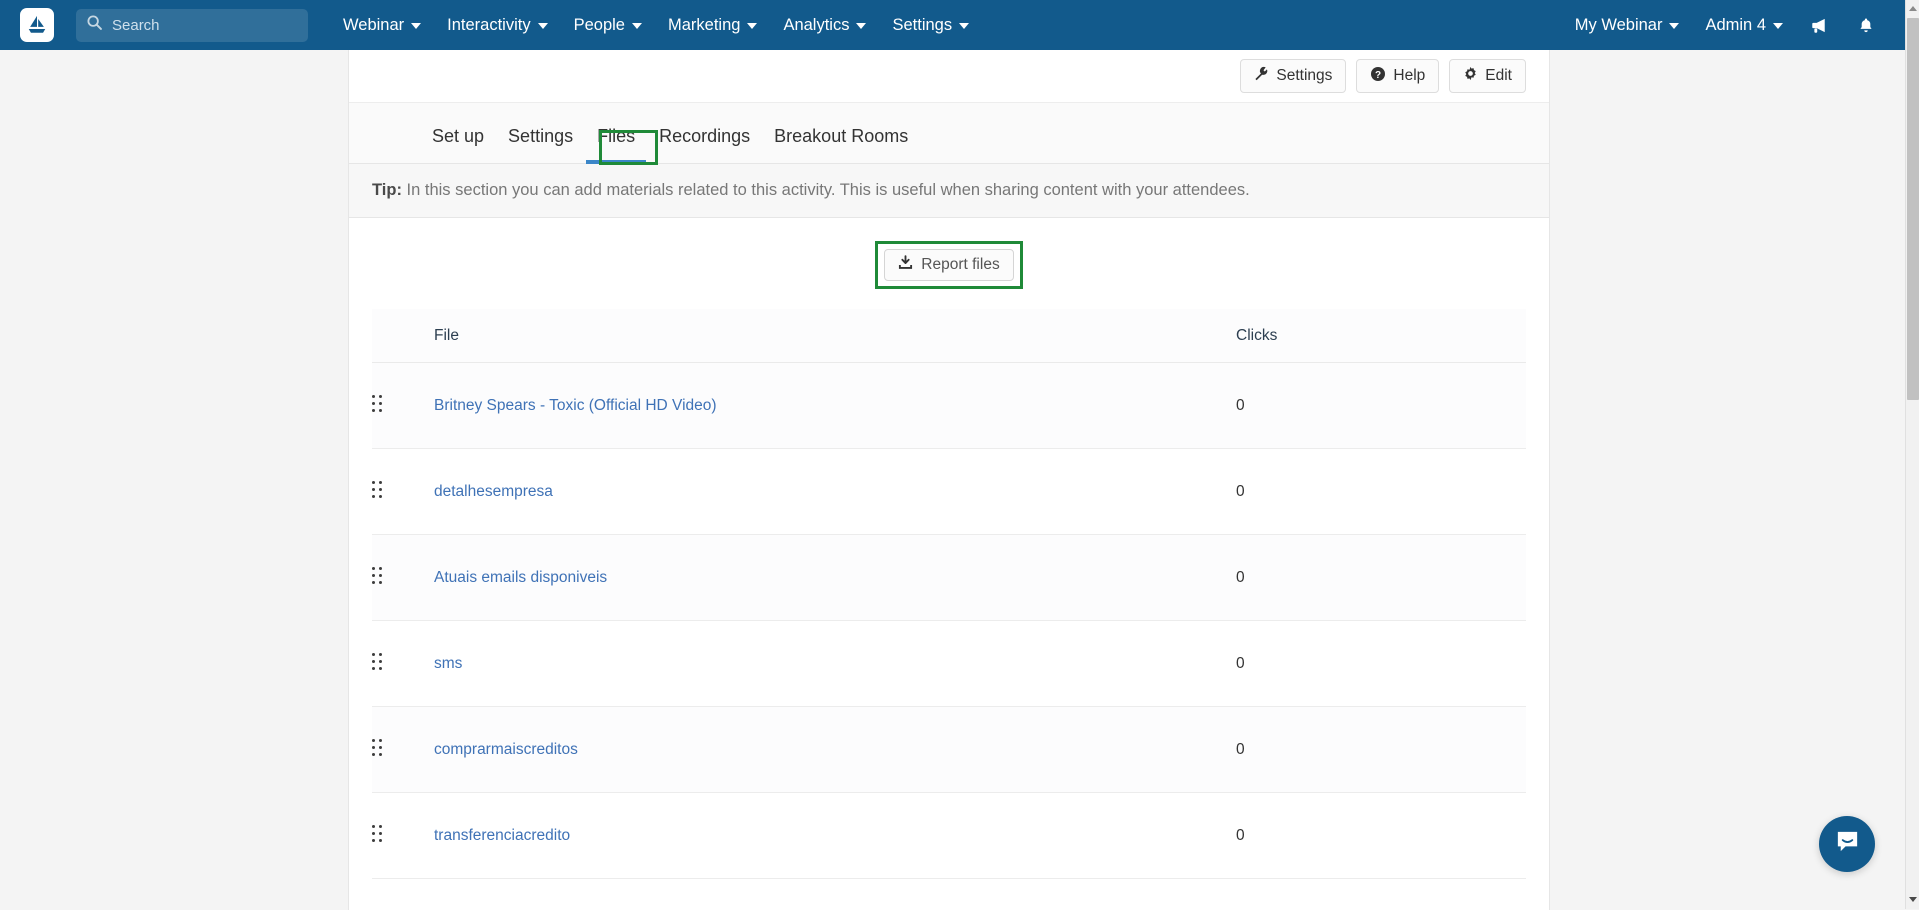 The height and width of the screenshot is (910, 1919). What do you see at coordinates (704, 136) in the screenshot?
I see `tab-label: Recordings` at bounding box center [704, 136].